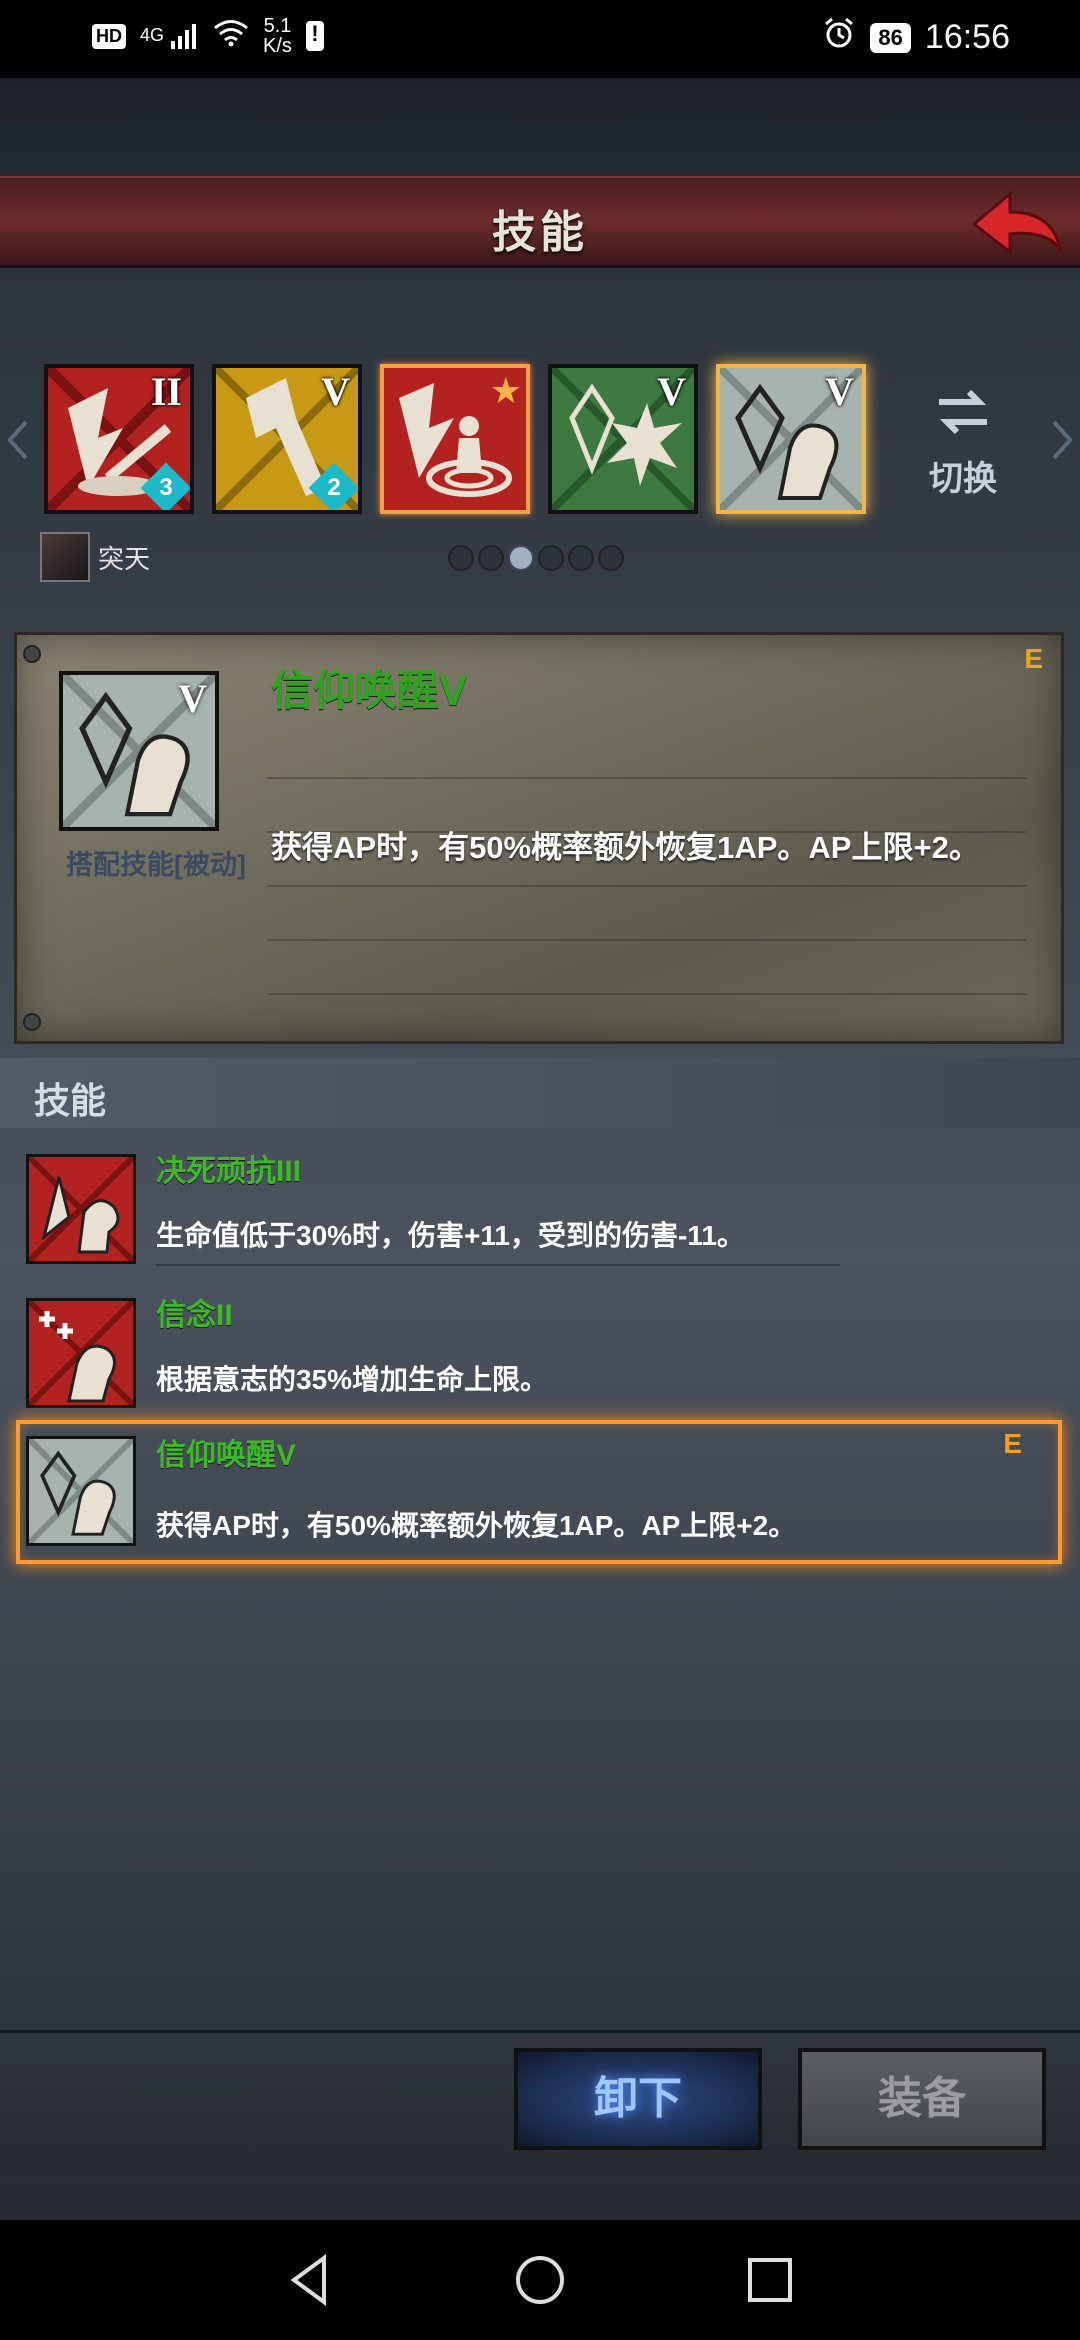  Describe the element at coordinates (963, 412) in the screenshot. I see `swap-icon` at that location.